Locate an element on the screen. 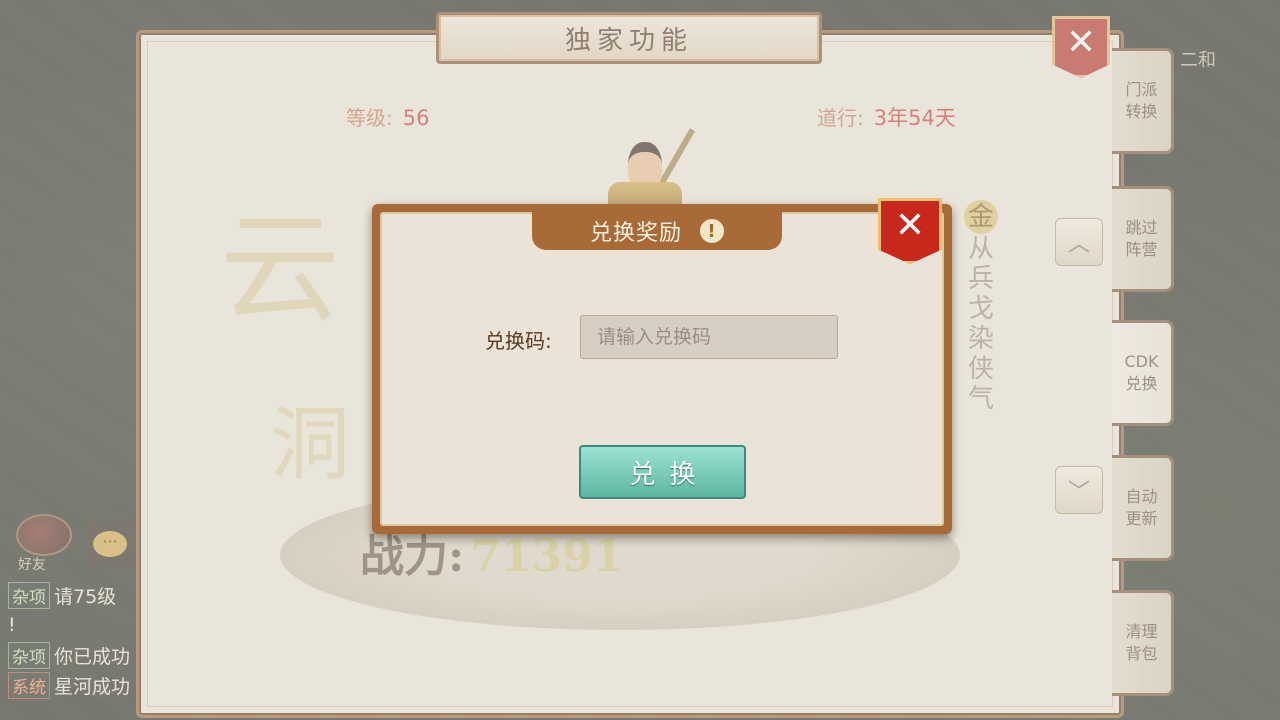  redeem-code-label: 兑换码: is located at coordinates (518, 341).